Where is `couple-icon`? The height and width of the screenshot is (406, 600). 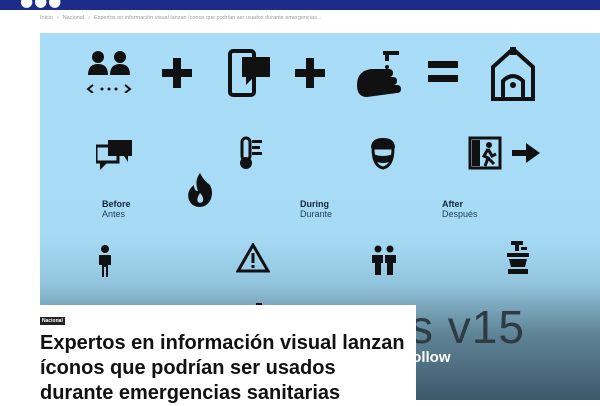
couple-icon is located at coordinates (384, 260).